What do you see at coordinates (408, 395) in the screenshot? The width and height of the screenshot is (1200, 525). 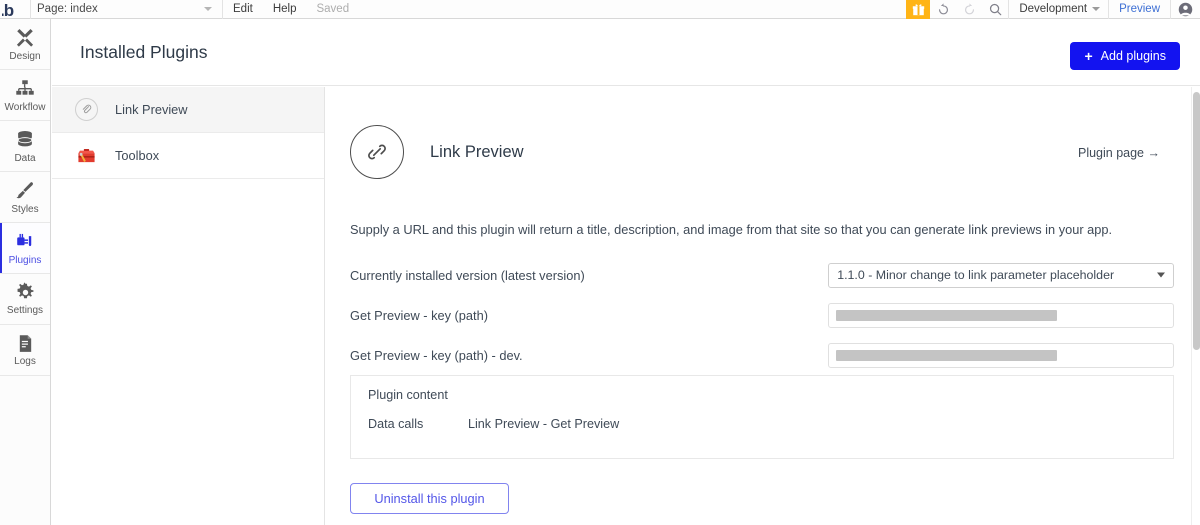 I see `plugin-content-title: Plugin content` at bounding box center [408, 395].